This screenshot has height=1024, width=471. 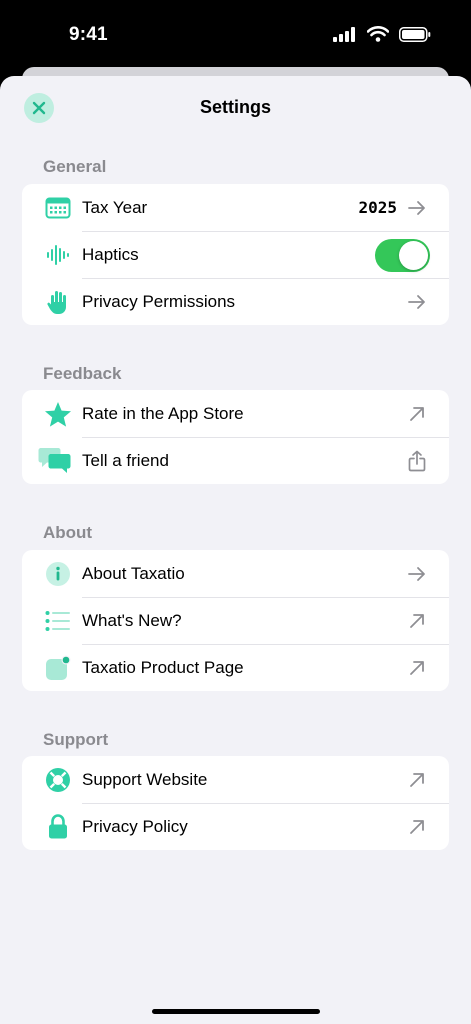 I want to click on privacy-permissions-label: Privacy Permissions, so click(x=159, y=301).